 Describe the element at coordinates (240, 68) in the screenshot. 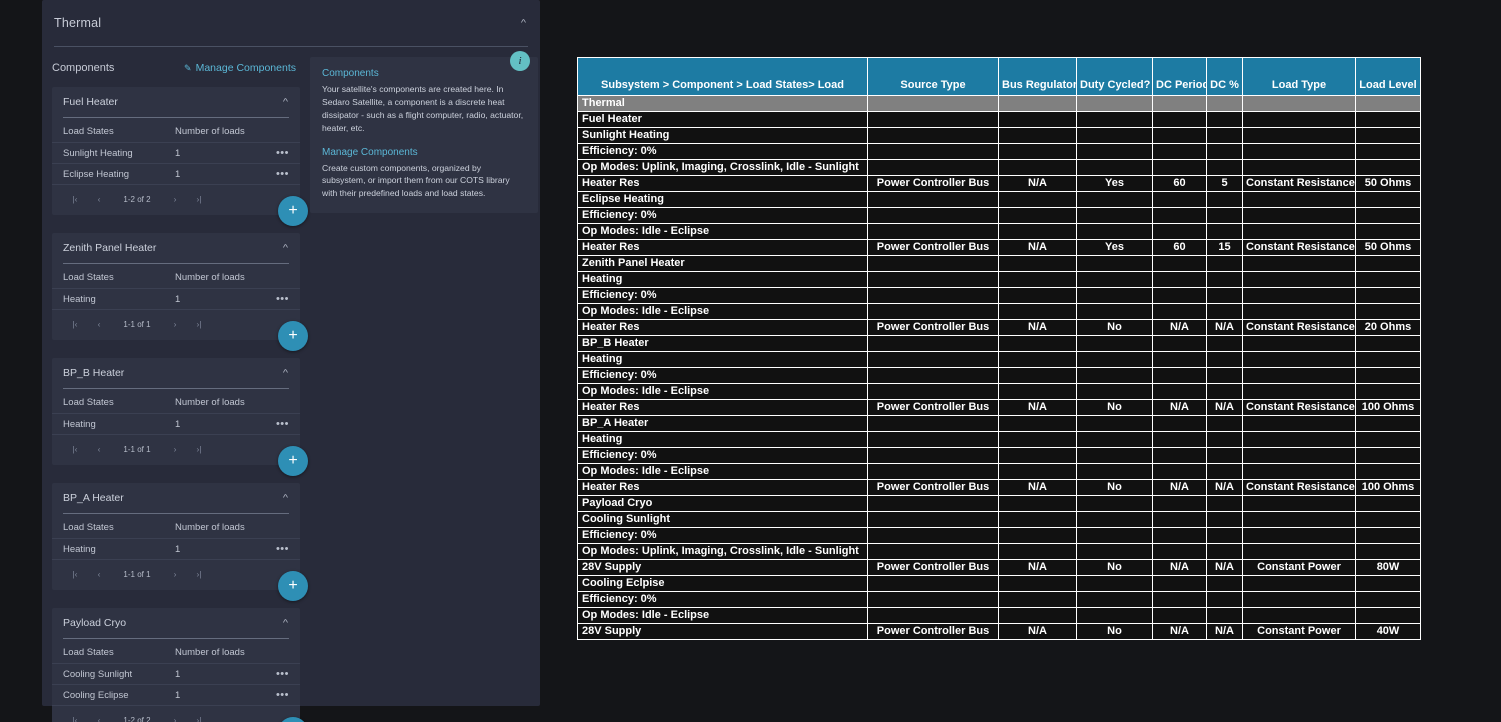

I see `manage-components-link: ✎ Manage Components` at that location.